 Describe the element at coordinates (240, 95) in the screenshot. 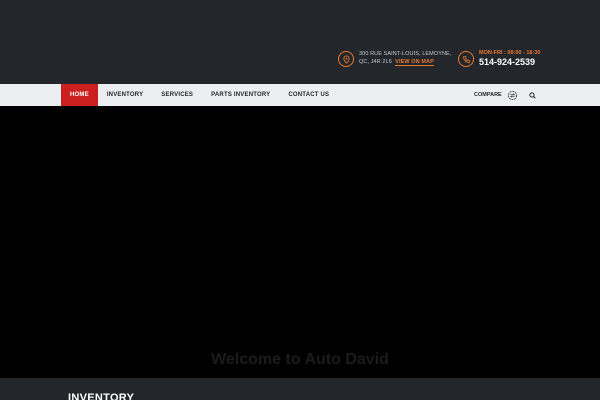

I see `nav-item-parts-inventory: PARTS INVENTORY` at that location.